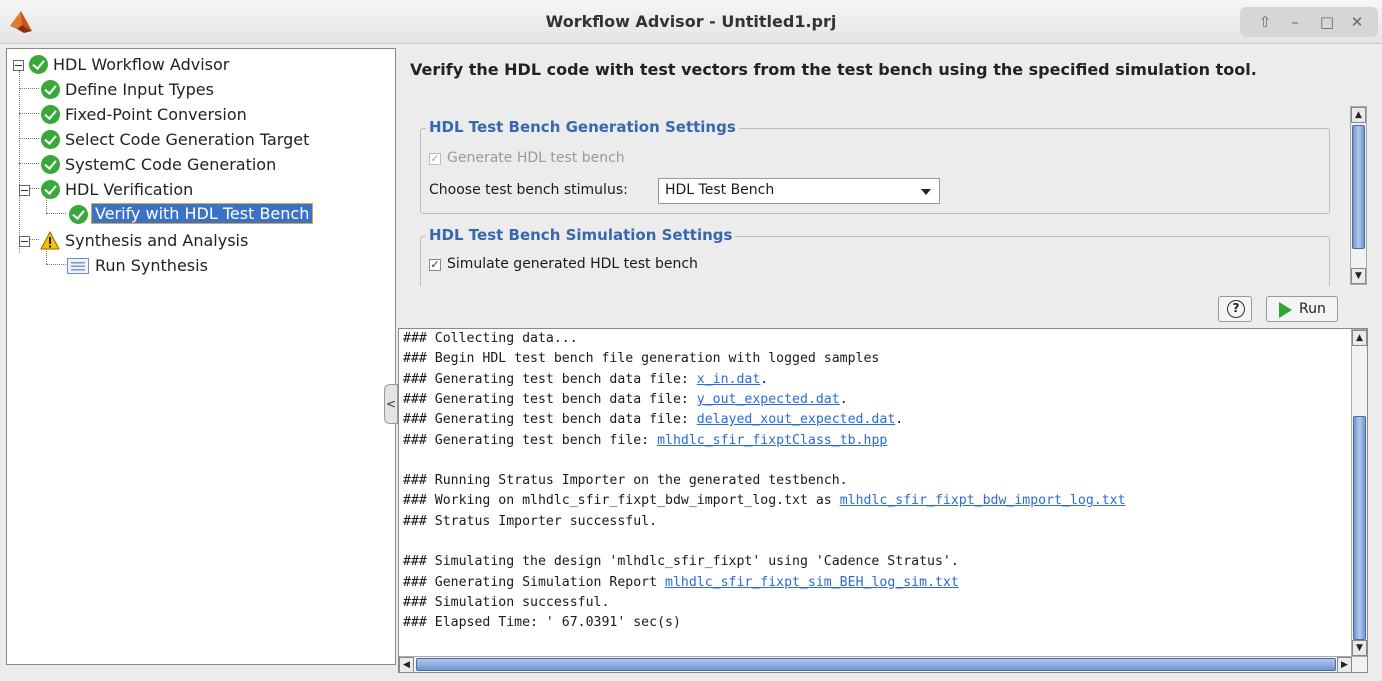  I want to click on help-icon: ?, so click(1236, 309).